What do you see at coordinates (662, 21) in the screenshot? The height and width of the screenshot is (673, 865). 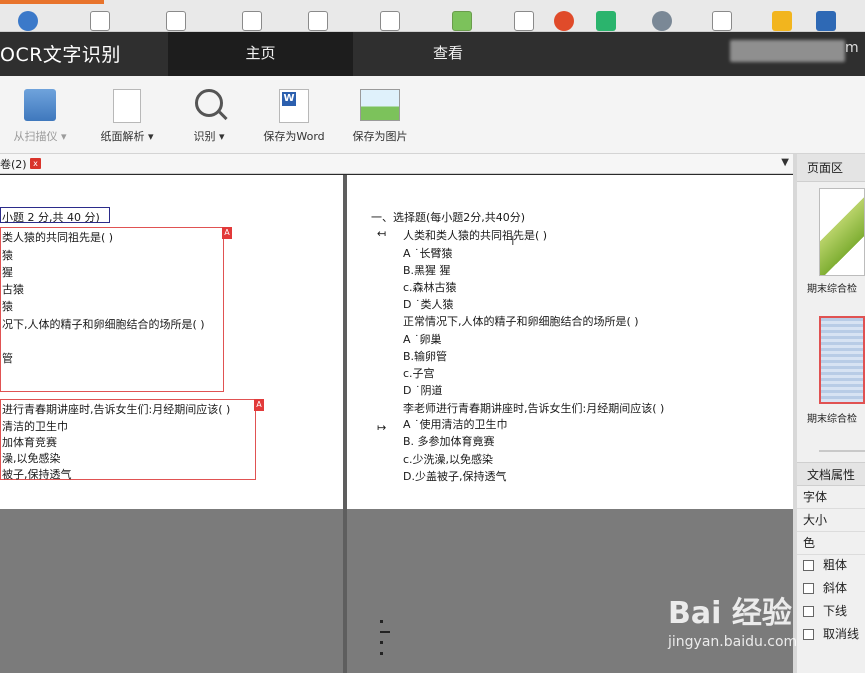 I see `user-icon` at bounding box center [662, 21].